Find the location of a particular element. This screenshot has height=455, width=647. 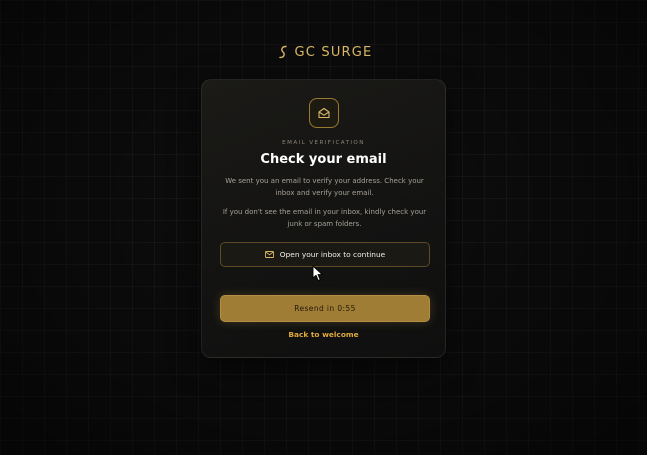

brand-name: GC SURGE is located at coordinates (333, 52).